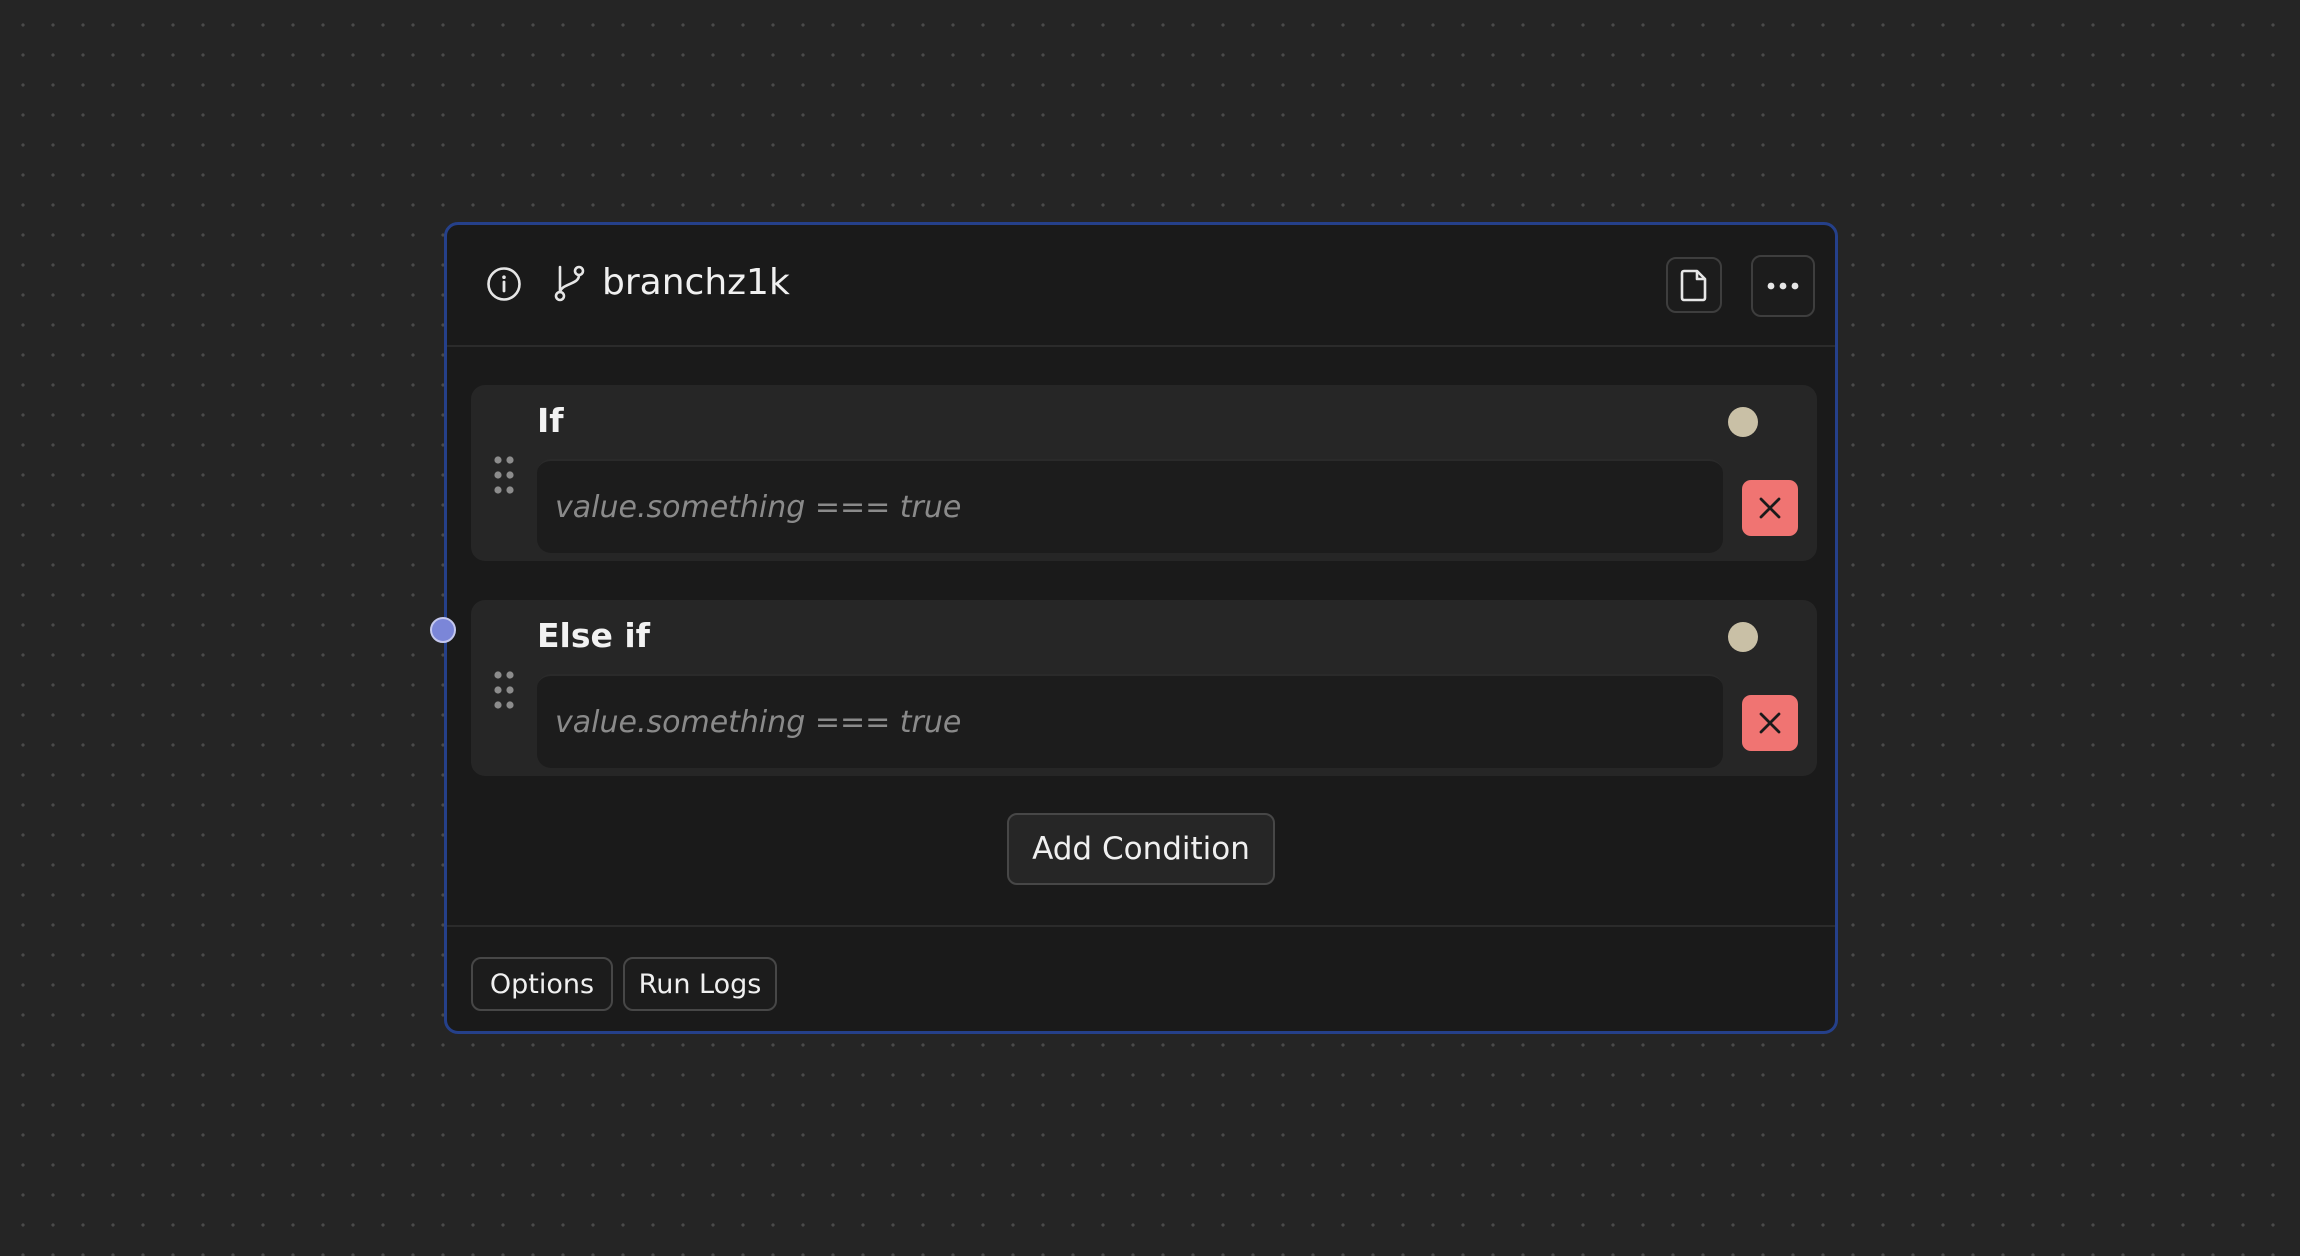 The width and height of the screenshot is (2300, 1256). I want to click on condition-label: Else if, so click(594, 635).